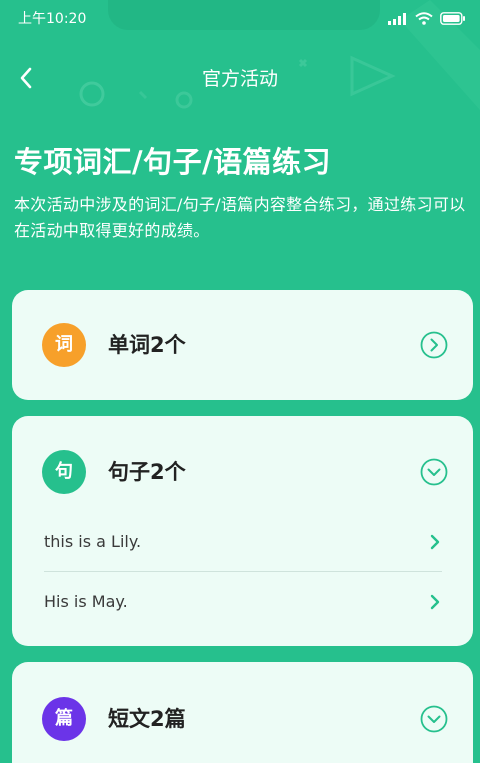 The image size is (480, 763). Describe the element at coordinates (147, 345) in the screenshot. I see `section-label: 单词2个` at that location.